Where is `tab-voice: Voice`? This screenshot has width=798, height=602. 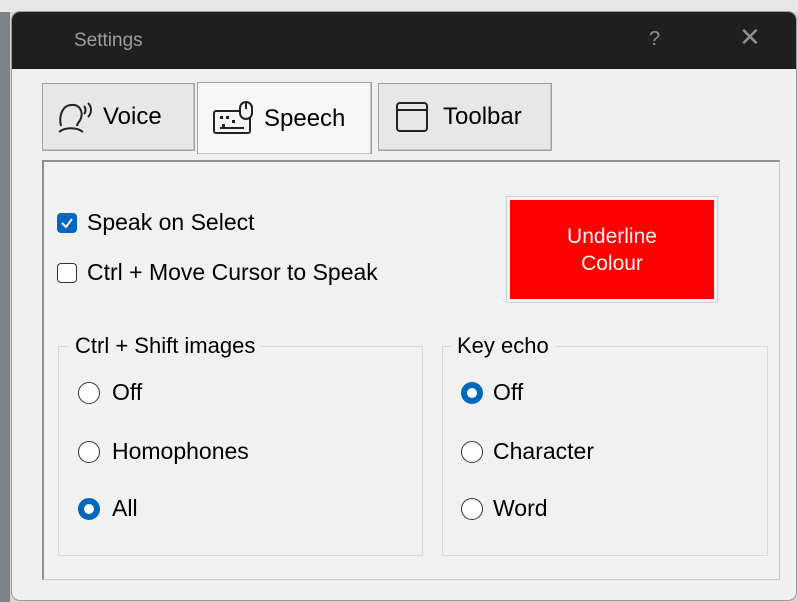 tab-voice: Voice is located at coordinates (118, 117).